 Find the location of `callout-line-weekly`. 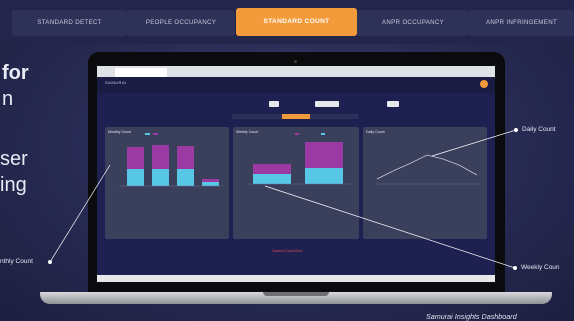

callout-line-weekly is located at coordinates (390, 227).